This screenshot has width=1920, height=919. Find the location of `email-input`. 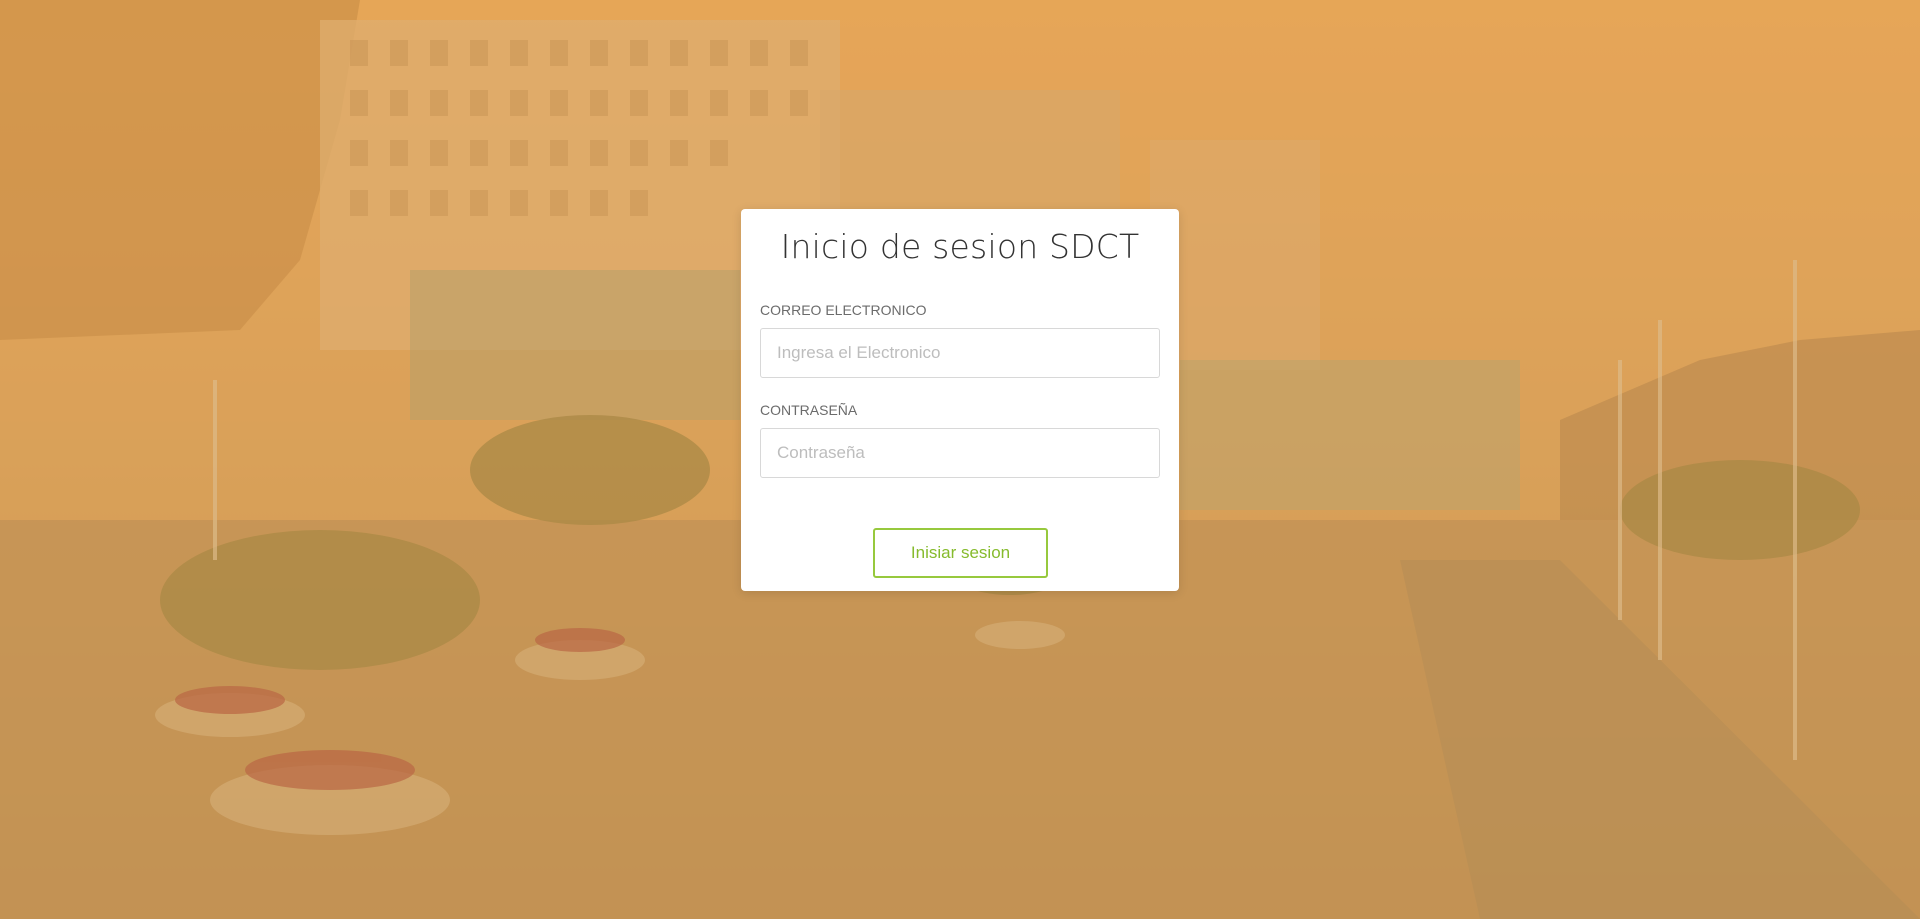

email-input is located at coordinates (960, 353).